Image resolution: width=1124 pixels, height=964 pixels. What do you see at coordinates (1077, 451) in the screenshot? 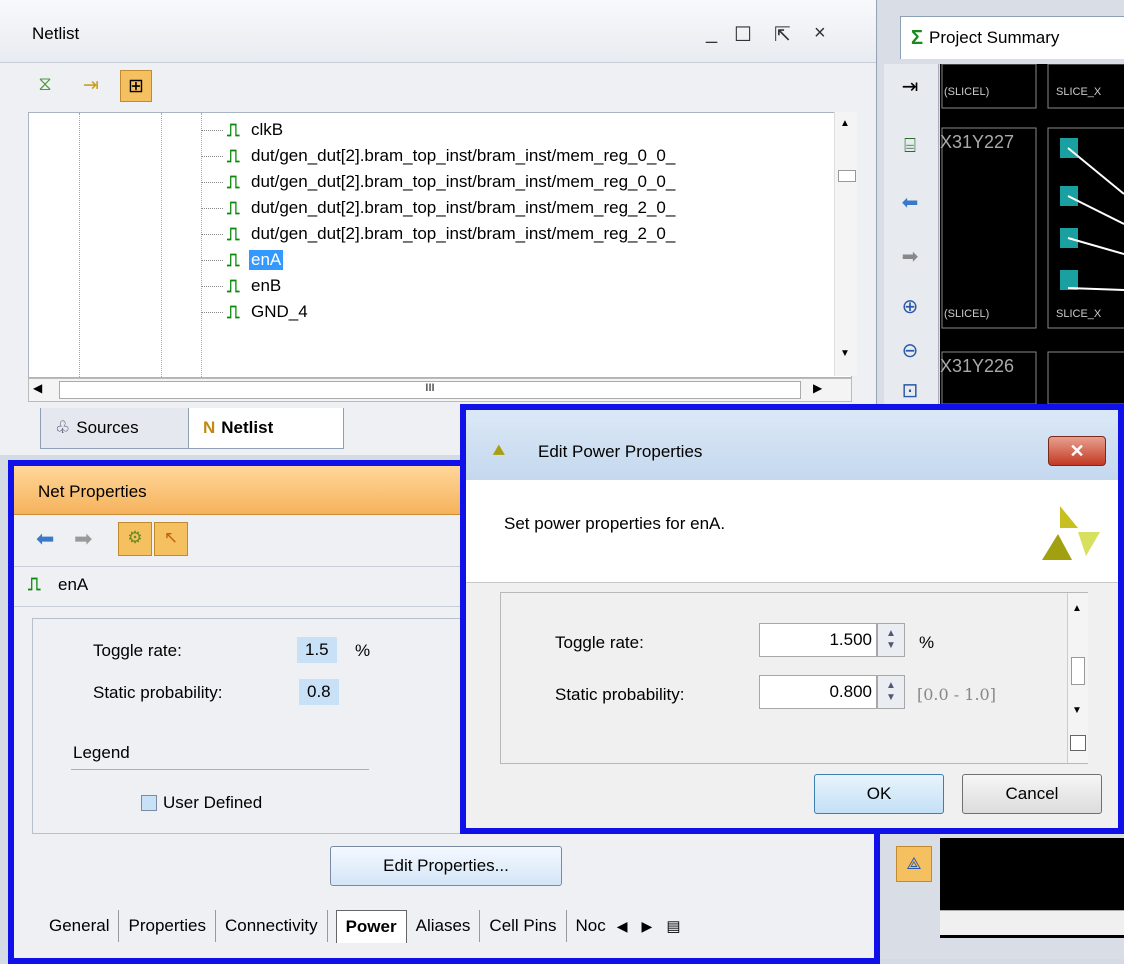
I see `dialog-close-button: ✕` at bounding box center [1077, 451].